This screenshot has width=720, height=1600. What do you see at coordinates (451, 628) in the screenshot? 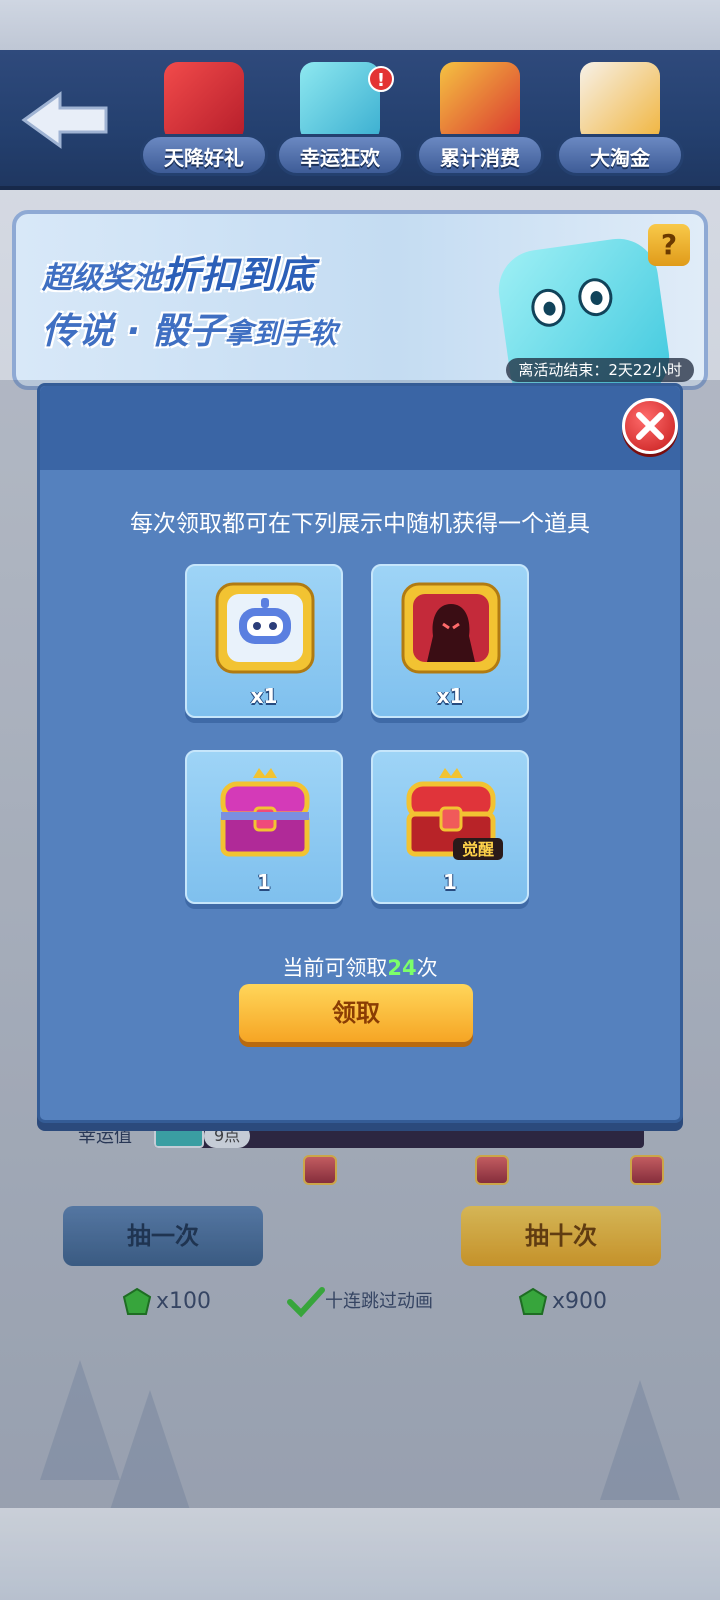
I see `dark-hero-avatar-icon` at bounding box center [451, 628].